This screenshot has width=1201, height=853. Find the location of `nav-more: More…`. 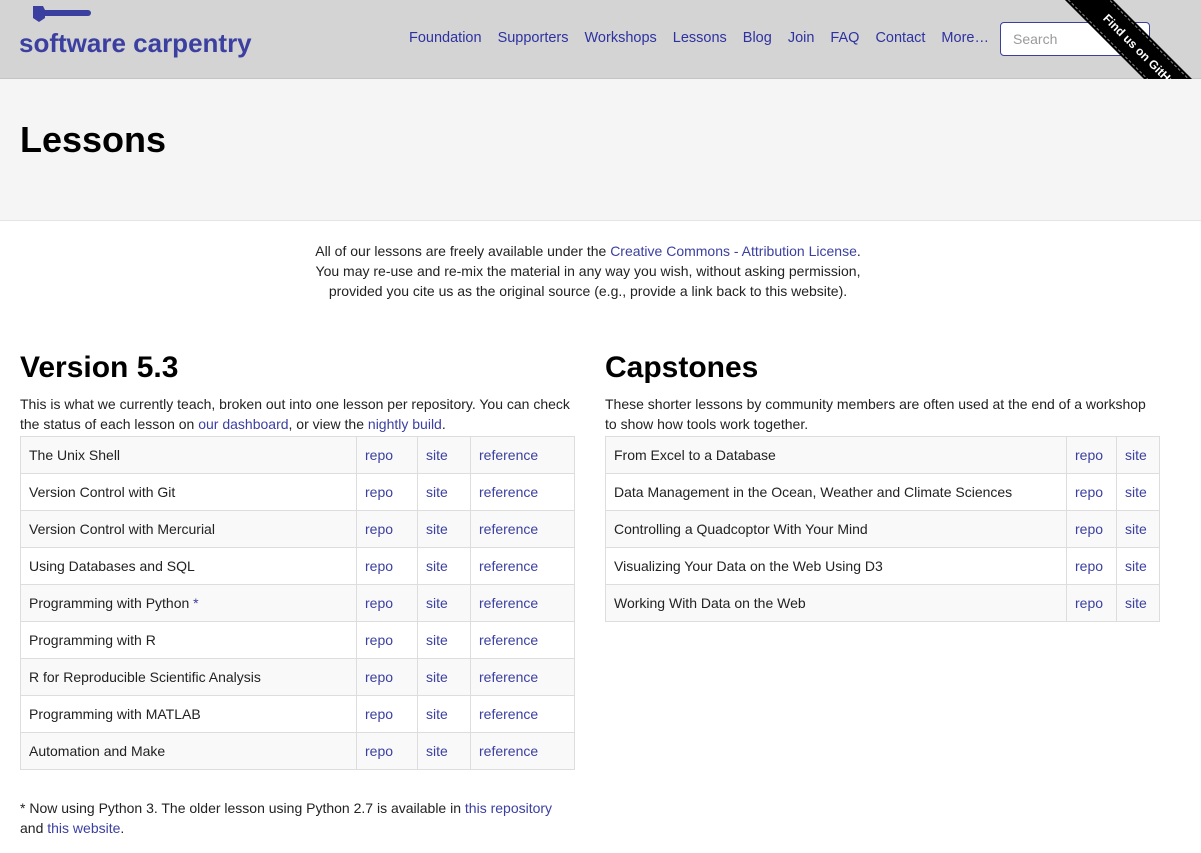

nav-more: More… is located at coordinates (965, 38).